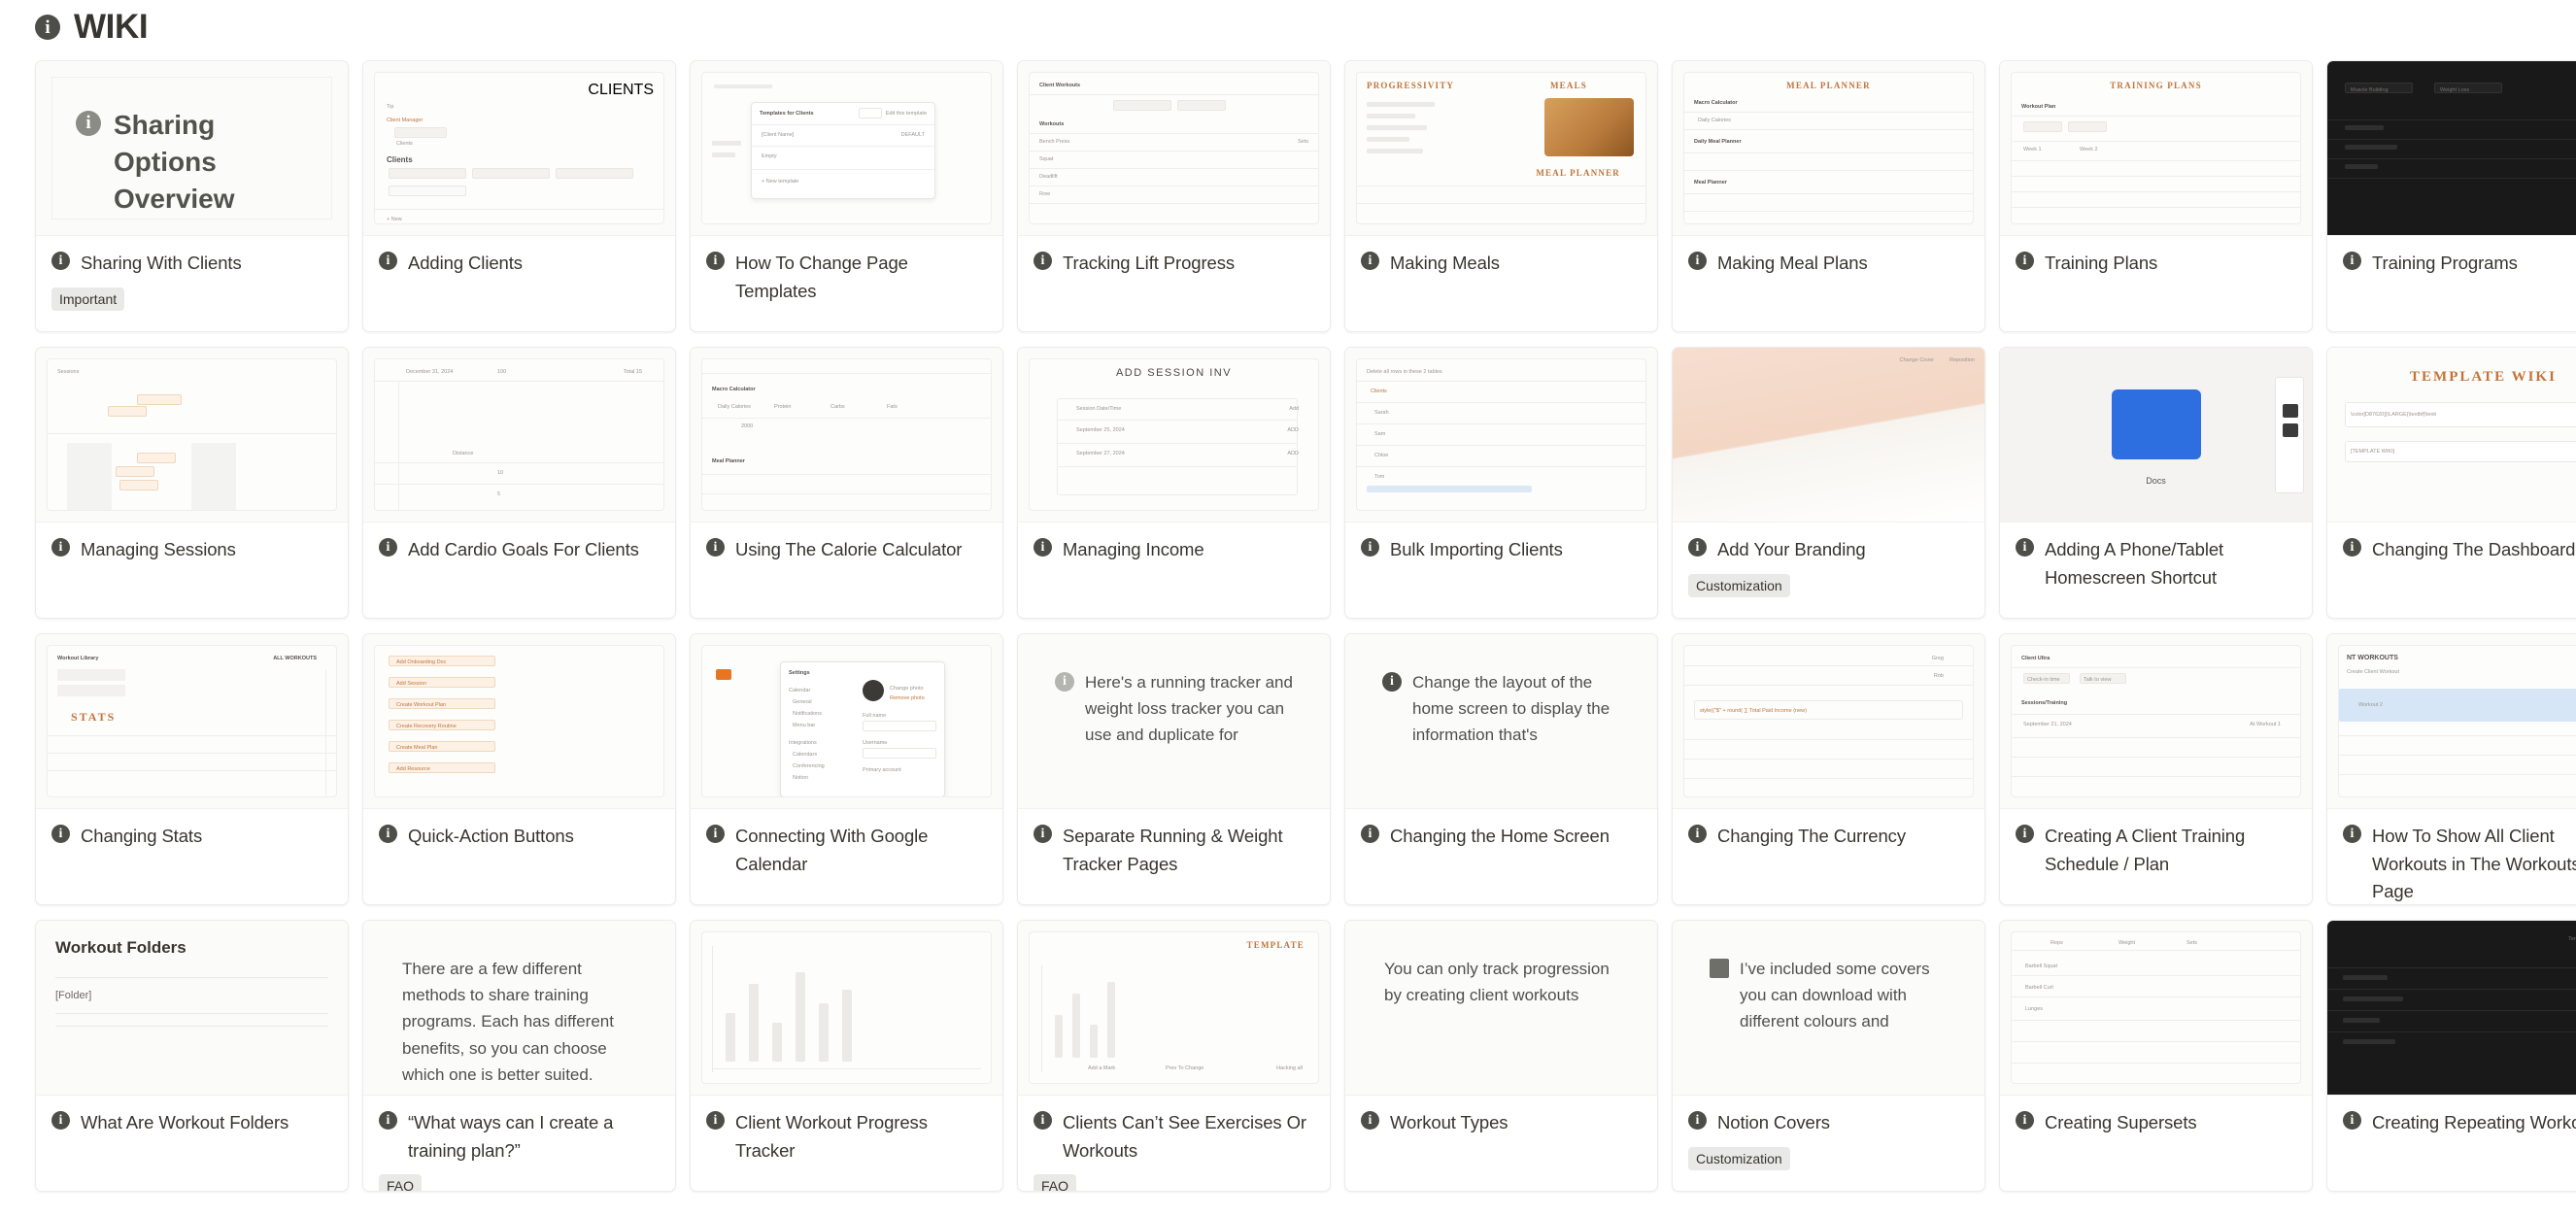  I want to click on card-body: i Managing Income, so click(1174, 570).